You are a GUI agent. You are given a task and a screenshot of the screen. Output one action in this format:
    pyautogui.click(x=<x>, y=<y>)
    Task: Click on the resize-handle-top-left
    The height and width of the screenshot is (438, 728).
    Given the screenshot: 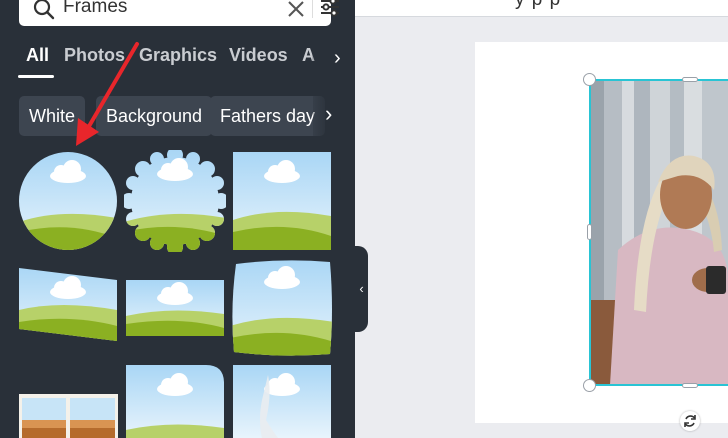 What is the action you would take?
    pyautogui.click(x=589, y=79)
    